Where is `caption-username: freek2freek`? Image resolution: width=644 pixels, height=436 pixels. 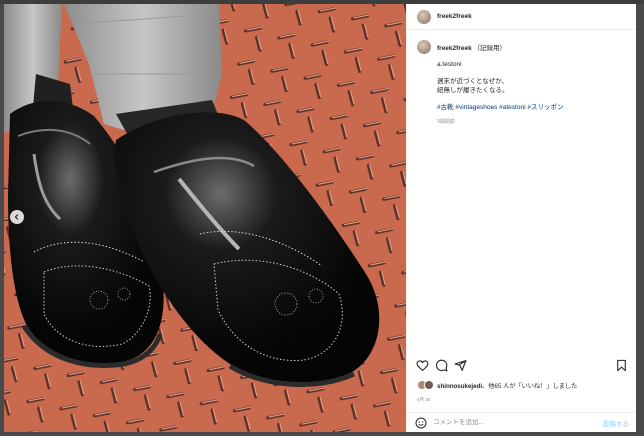 caption-username: freek2freek is located at coordinates (454, 48).